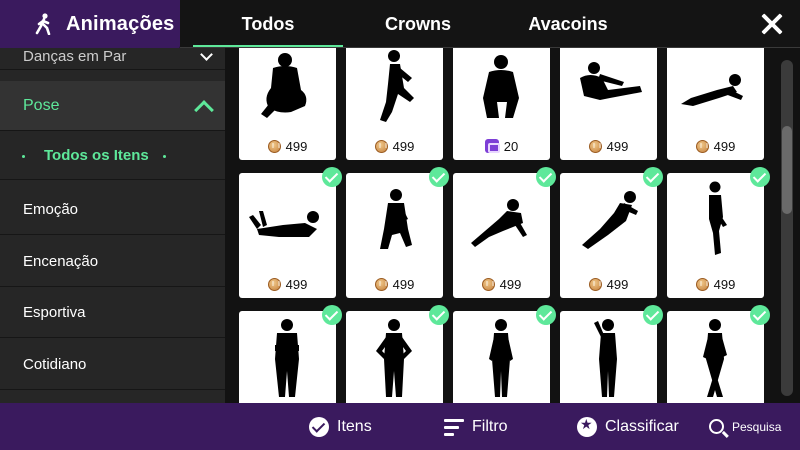  Describe the element at coordinates (716, 426) in the screenshot. I see `search-icon` at that location.